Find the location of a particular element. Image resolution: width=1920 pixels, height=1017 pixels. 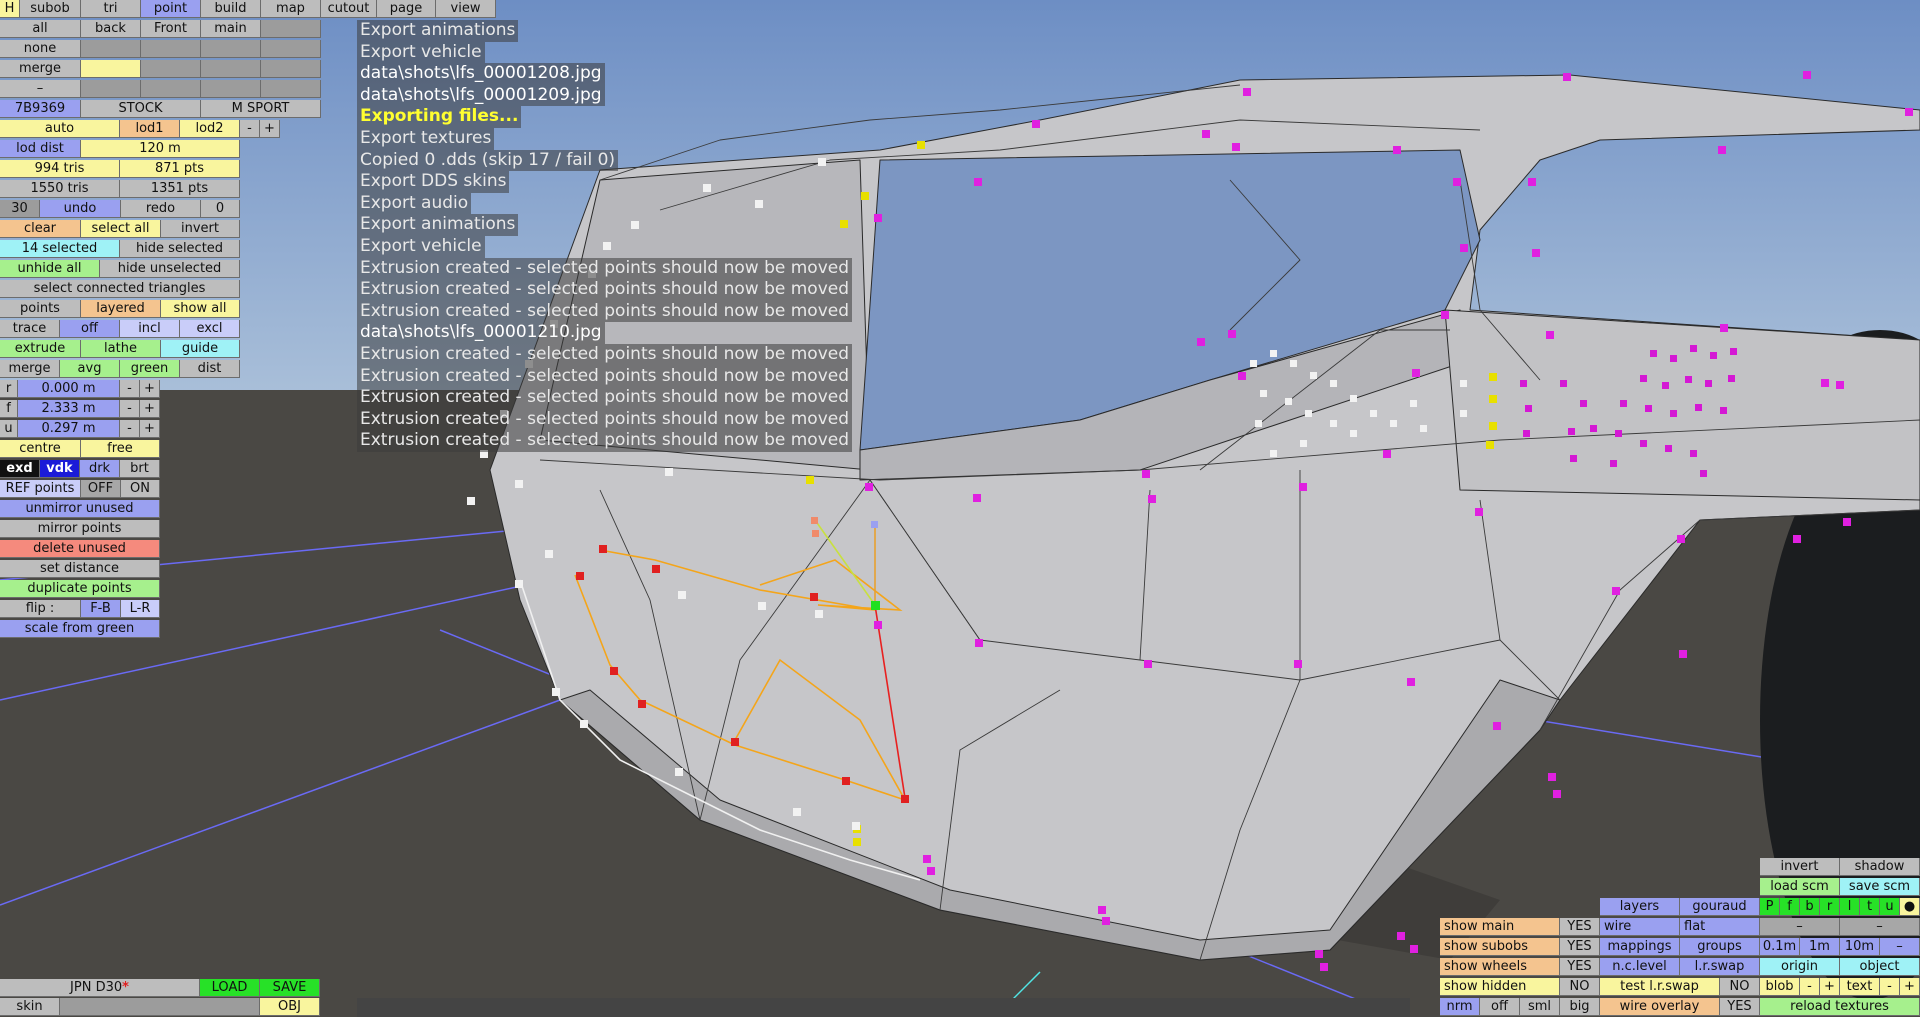

clear-selection-button: clear is located at coordinates (40, 229).